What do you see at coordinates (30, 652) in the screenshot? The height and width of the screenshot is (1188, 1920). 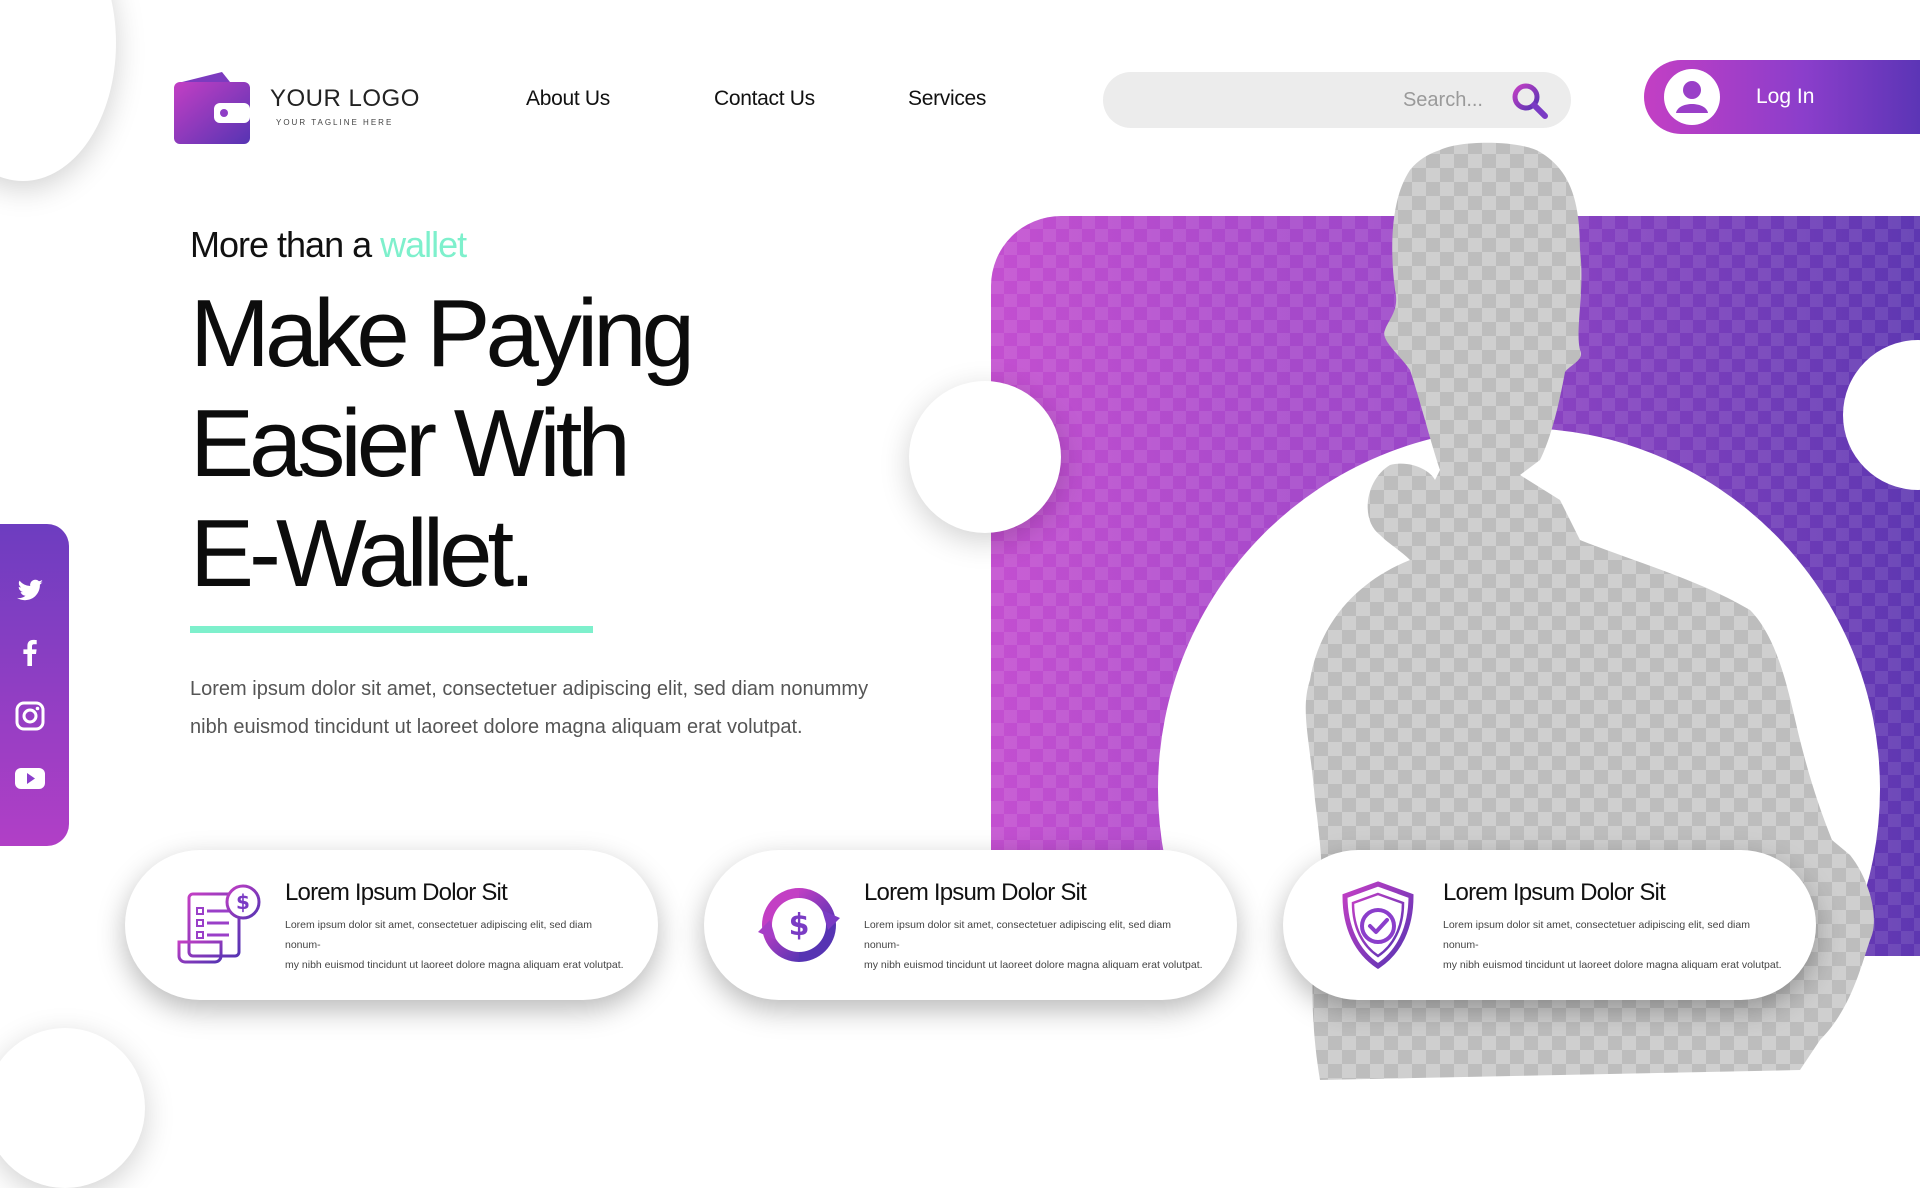 I see `facebook-icon` at bounding box center [30, 652].